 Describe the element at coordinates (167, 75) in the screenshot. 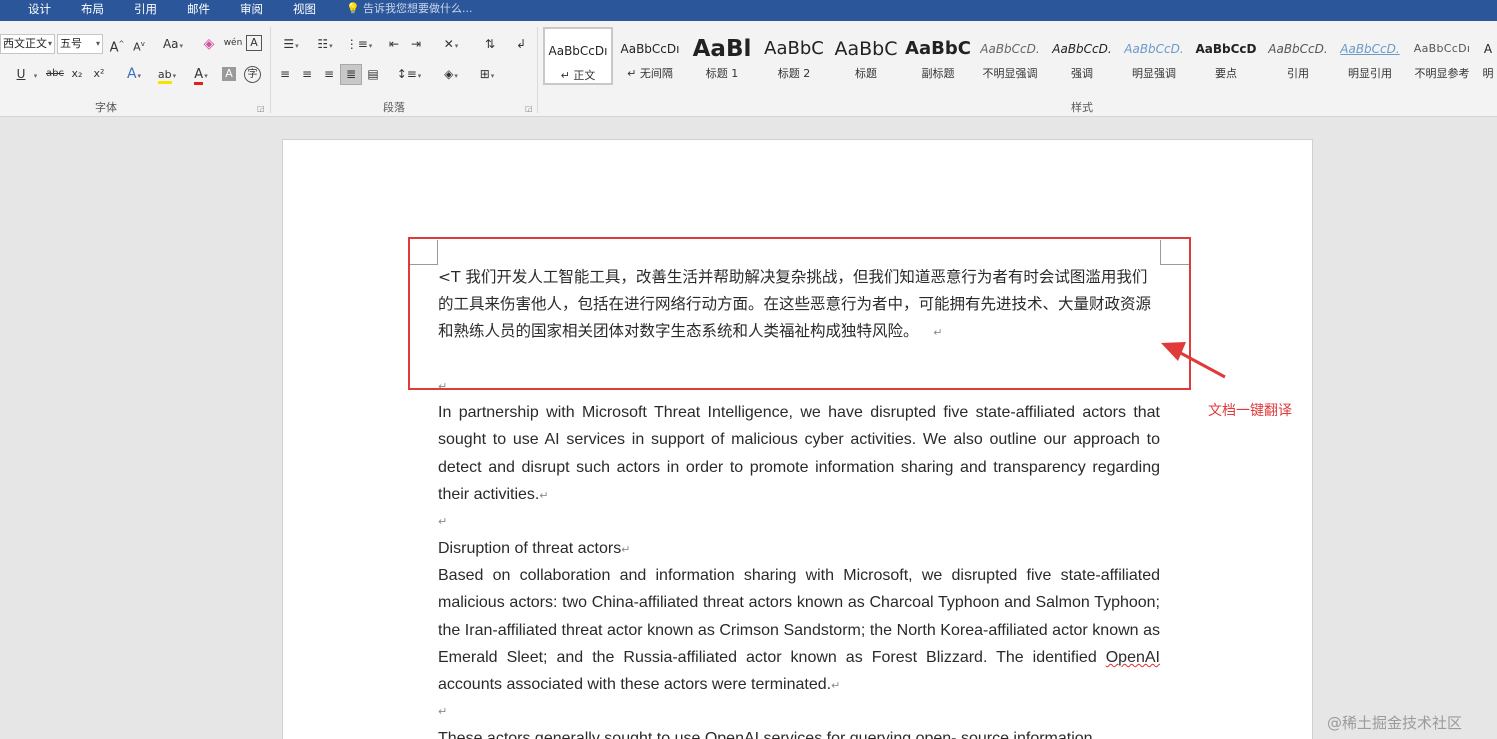

I see `highlight-button: ab▾` at that location.